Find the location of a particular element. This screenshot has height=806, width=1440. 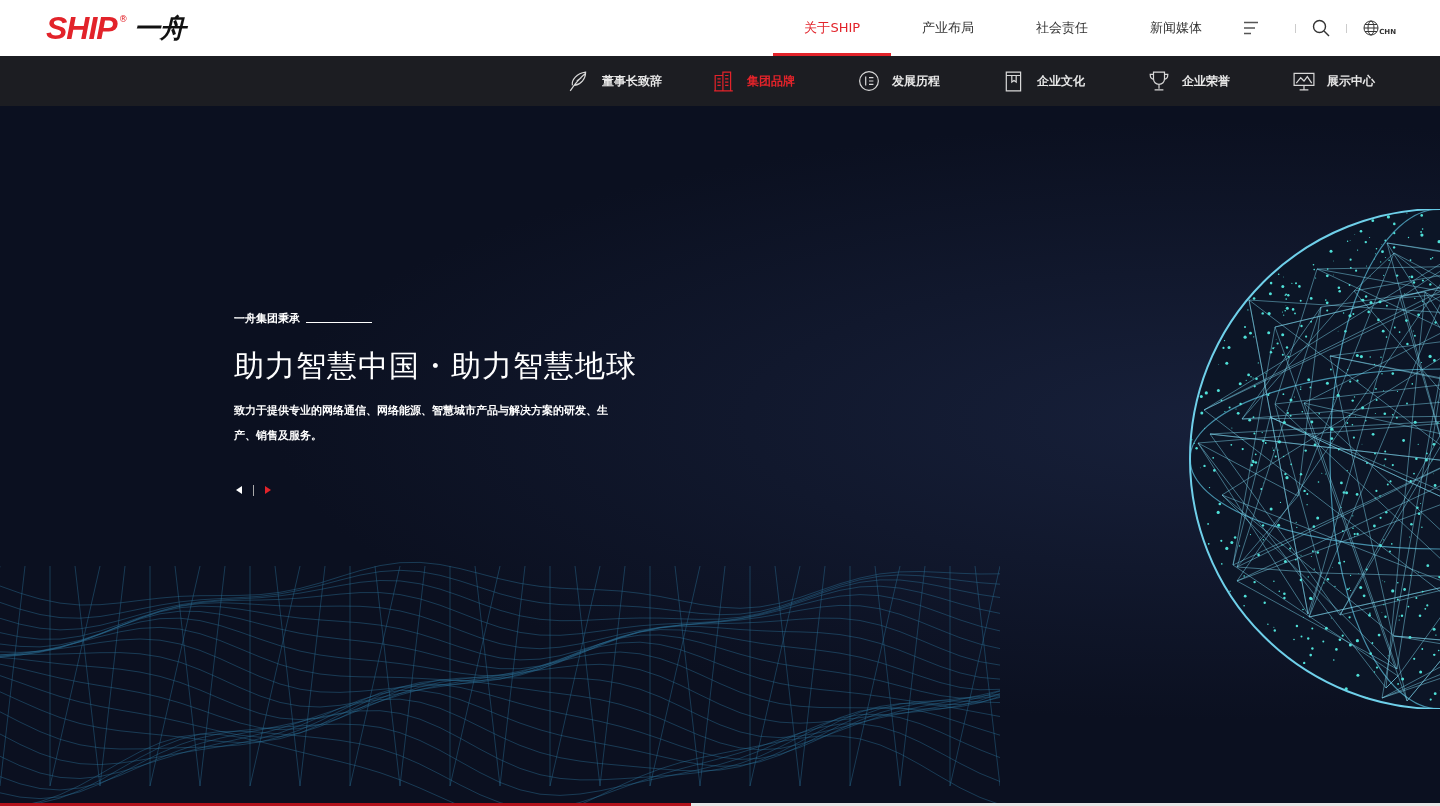

buildings-icon is located at coordinates (724, 81).